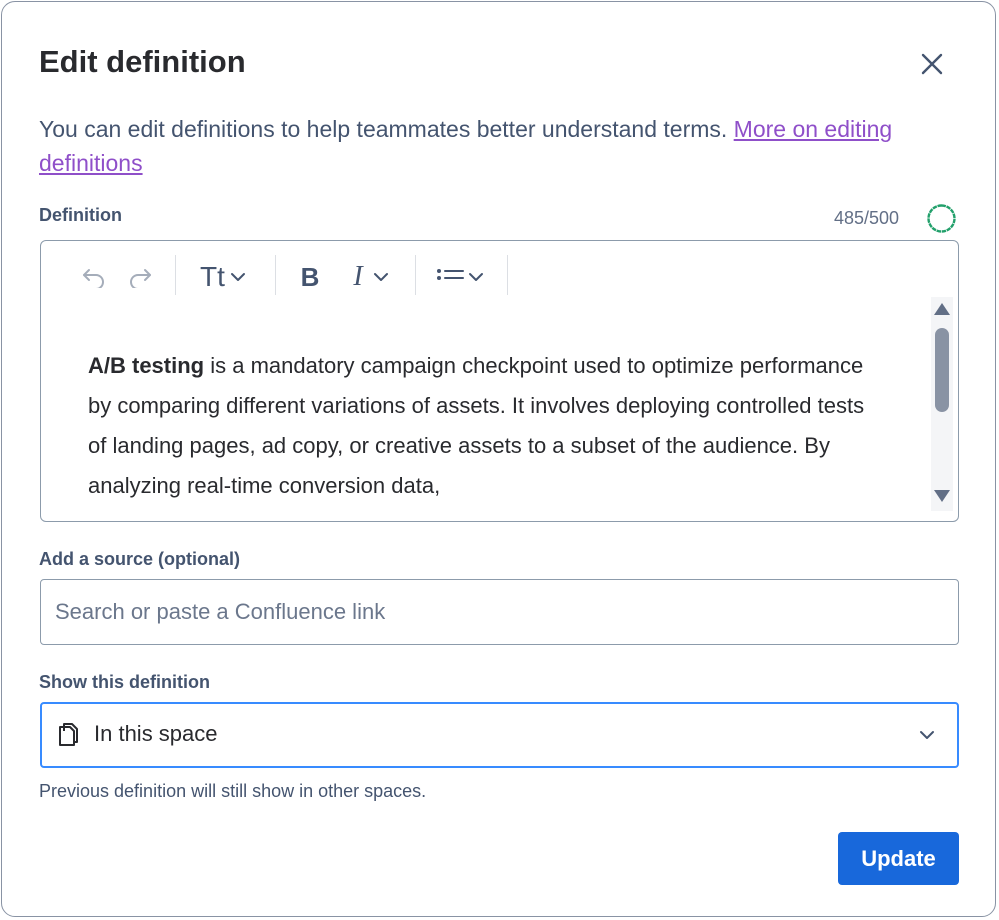 Image resolution: width=999 pixels, height=920 pixels. I want to click on close-icon, so click(932, 64).